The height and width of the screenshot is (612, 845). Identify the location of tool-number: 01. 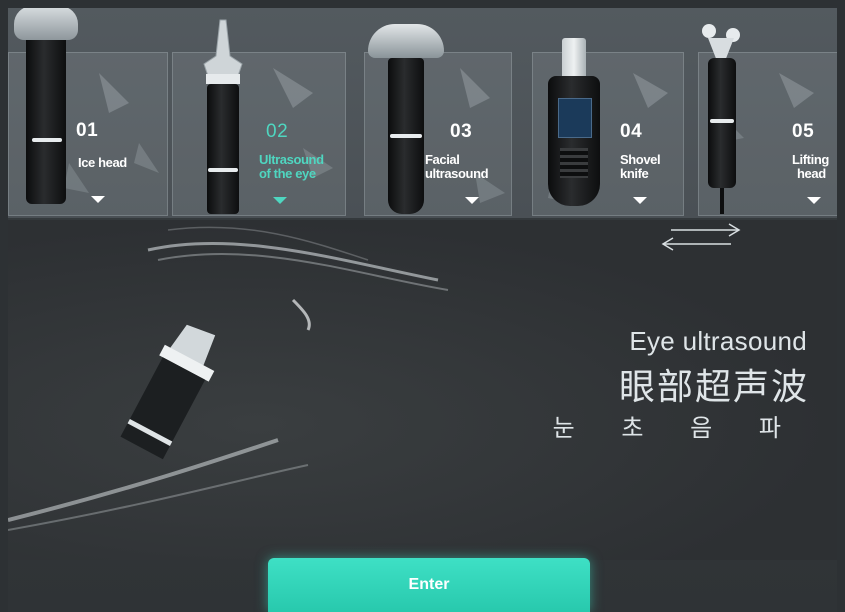
(87, 130).